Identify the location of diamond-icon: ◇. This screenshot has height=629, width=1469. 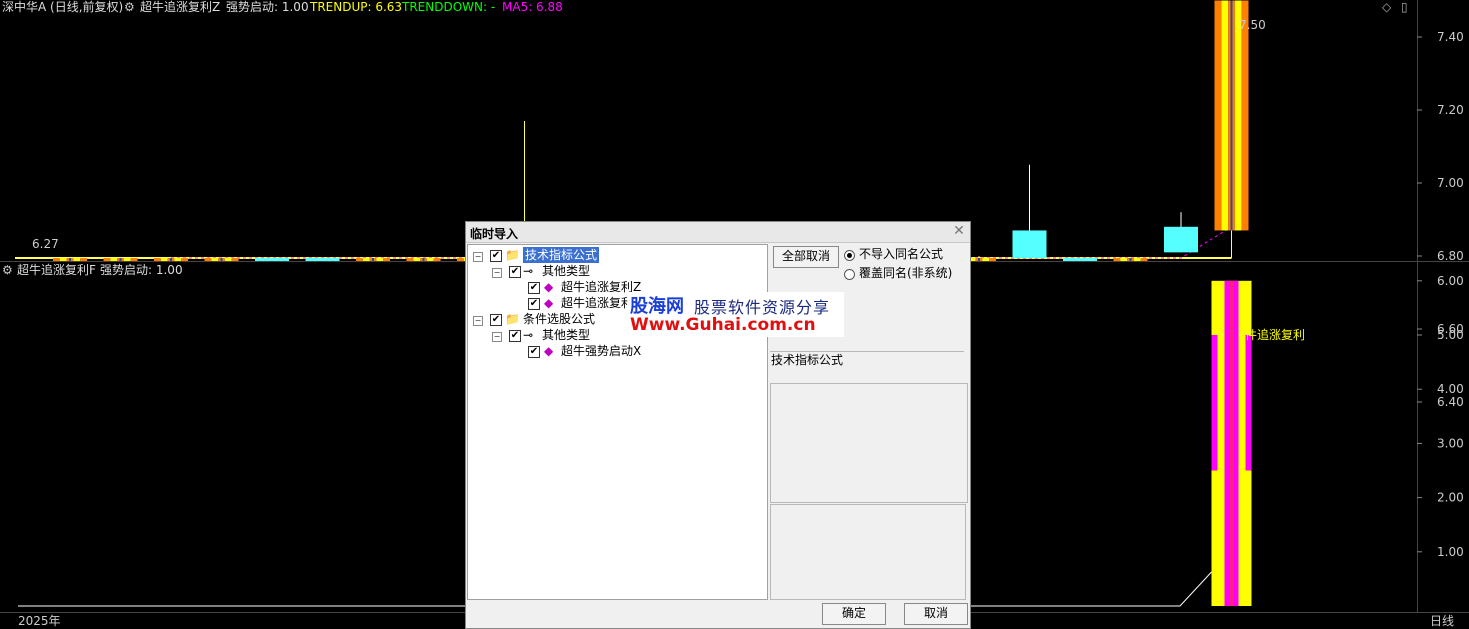
(1386, 7).